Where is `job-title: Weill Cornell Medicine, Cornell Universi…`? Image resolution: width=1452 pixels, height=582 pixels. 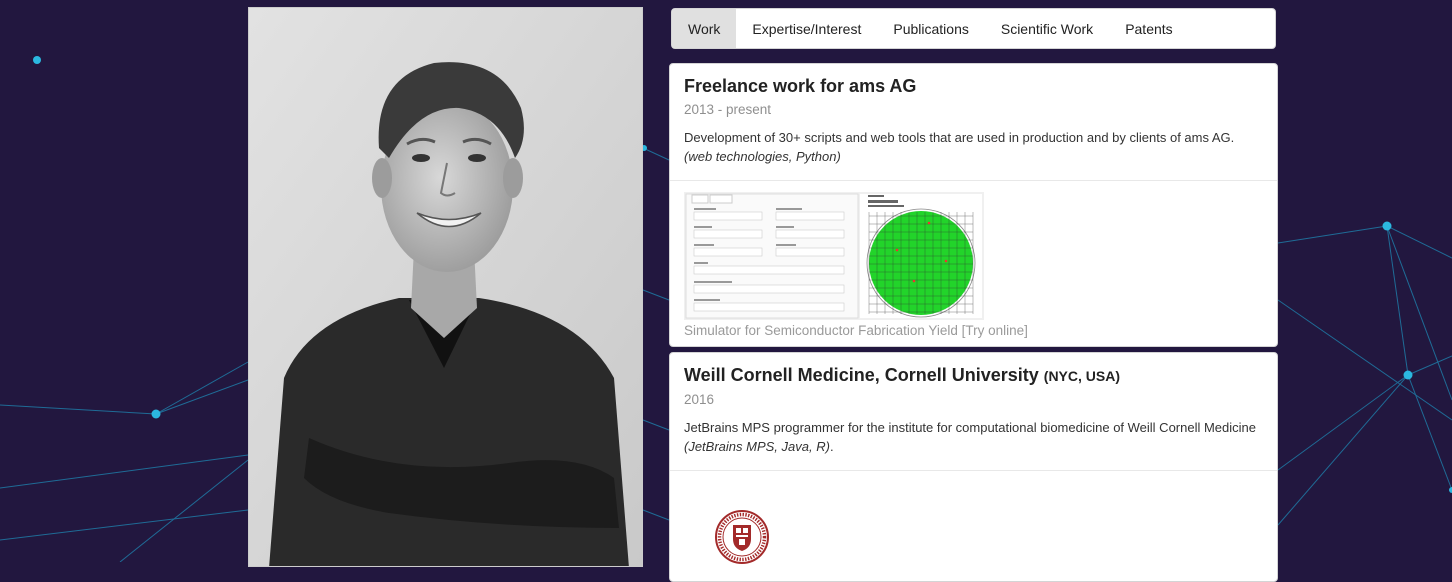
job-title: Weill Cornell Medicine, Cornell Universi… is located at coordinates (973, 375).